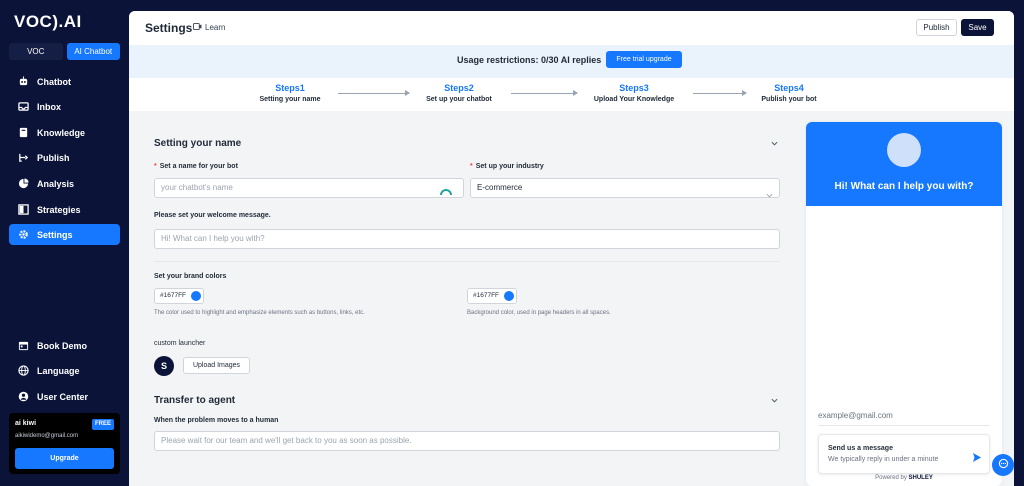  What do you see at coordinates (26, 423) in the screenshot?
I see `user-name: ai kiwi` at bounding box center [26, 423].